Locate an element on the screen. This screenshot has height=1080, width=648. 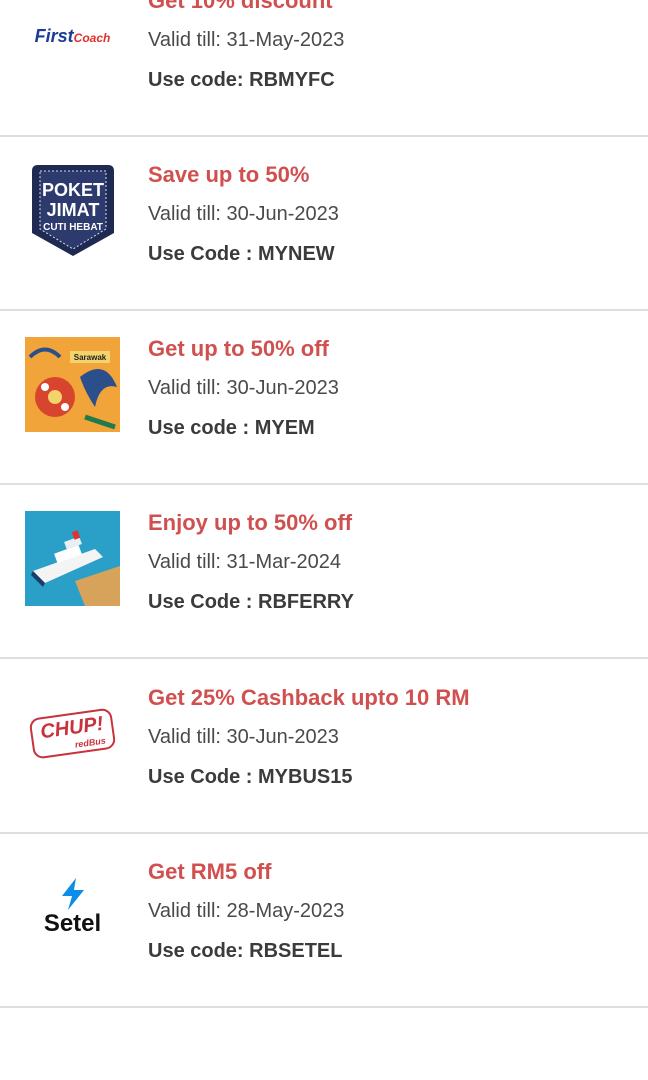
svg-text: CUTI HEBAT is located at coordinates (73, 227).